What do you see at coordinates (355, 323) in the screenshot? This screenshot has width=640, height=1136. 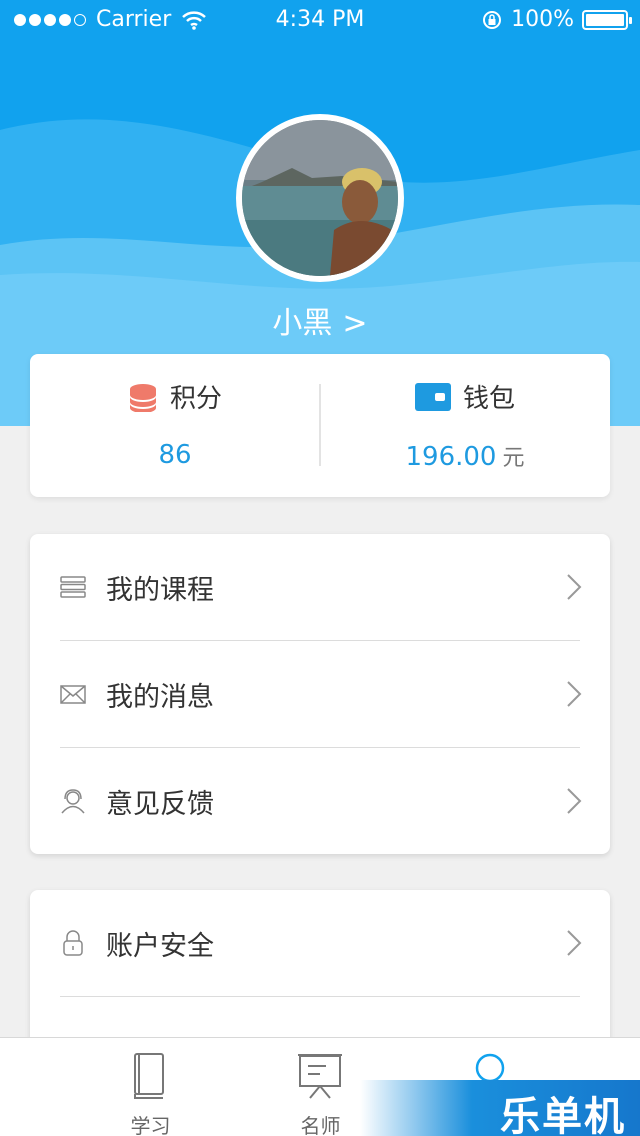 I see `chevron-right-icon: >` at bounding box center [355, 323].